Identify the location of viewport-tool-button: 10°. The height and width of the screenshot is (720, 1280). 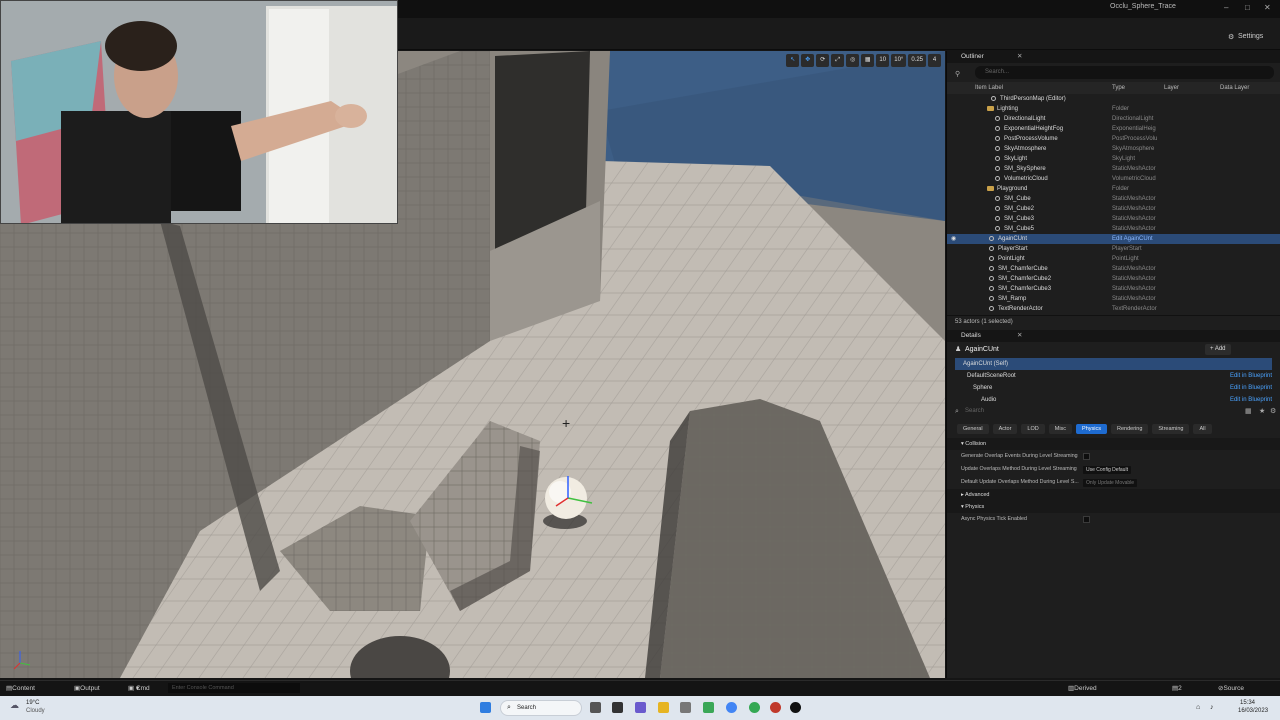
(899, 60).